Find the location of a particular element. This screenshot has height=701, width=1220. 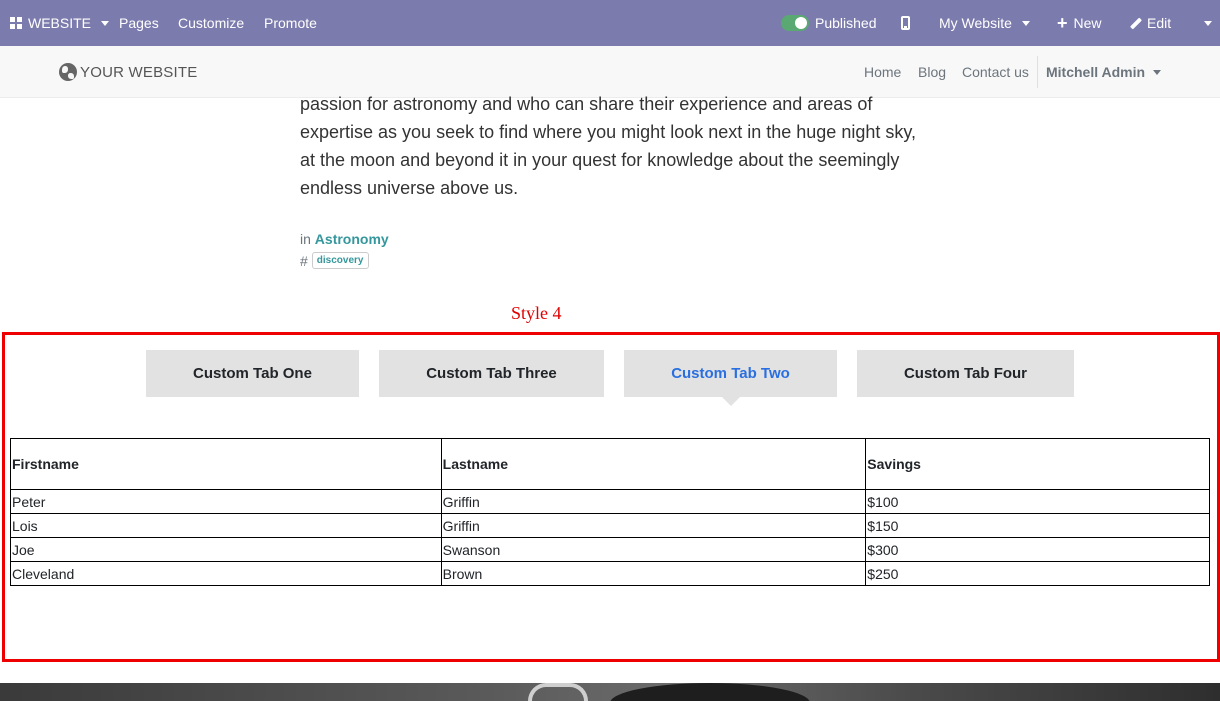

nav-contact-us: Contact us is located at coordinates (995, 72).